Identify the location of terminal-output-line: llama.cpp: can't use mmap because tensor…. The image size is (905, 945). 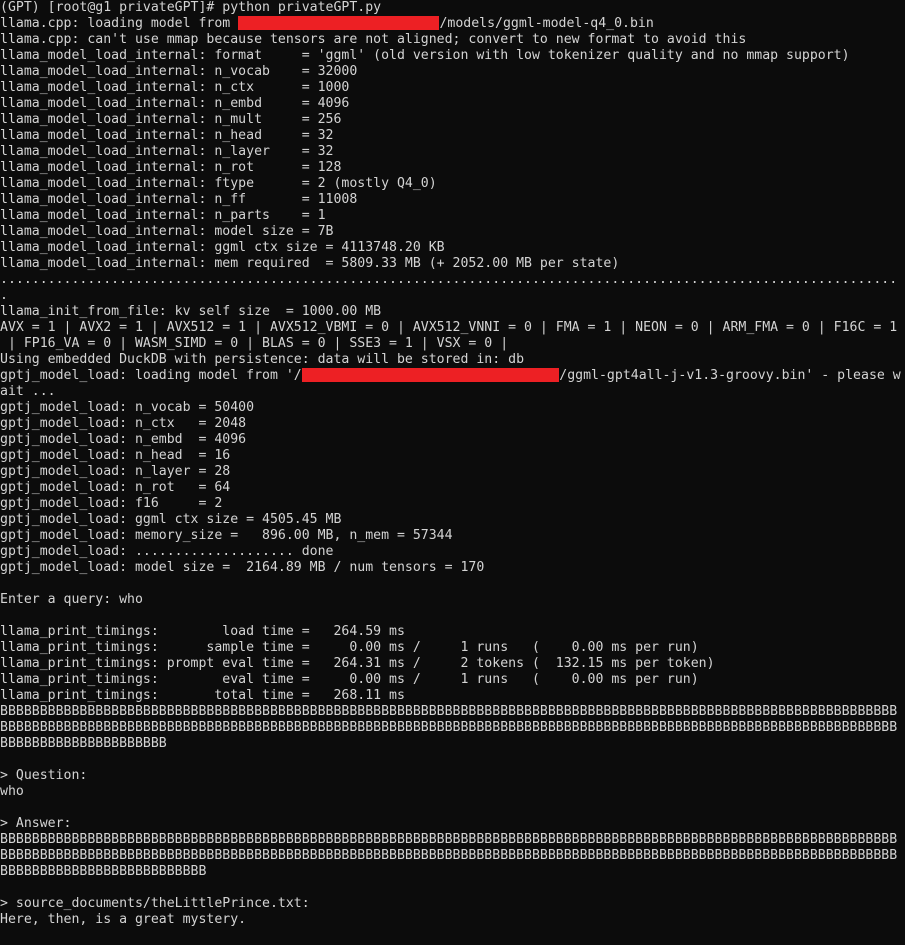
(373, 39).